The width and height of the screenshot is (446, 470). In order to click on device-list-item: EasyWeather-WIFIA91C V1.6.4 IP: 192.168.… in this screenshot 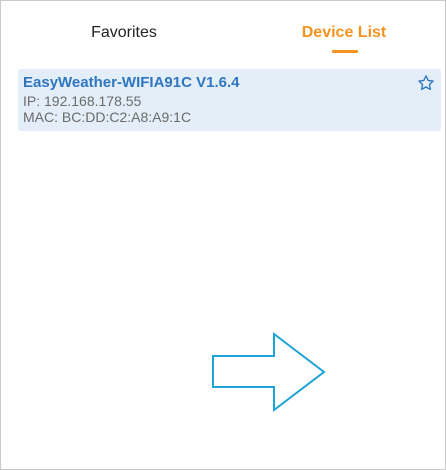, I will do `click(229, 100)`.